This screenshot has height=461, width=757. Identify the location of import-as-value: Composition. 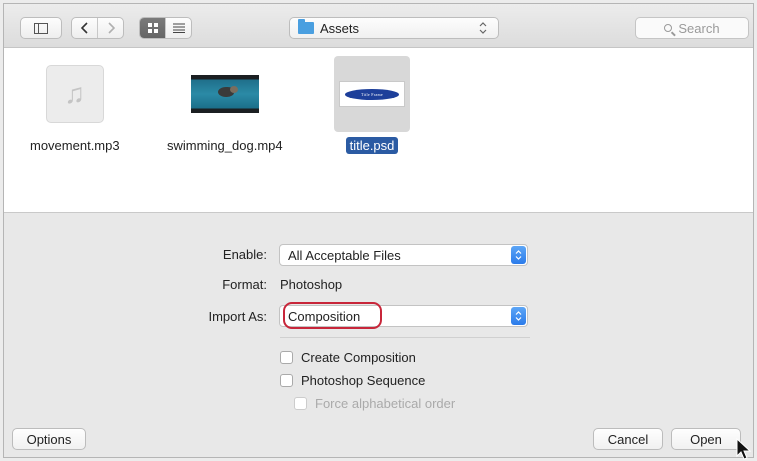
(324, 316).